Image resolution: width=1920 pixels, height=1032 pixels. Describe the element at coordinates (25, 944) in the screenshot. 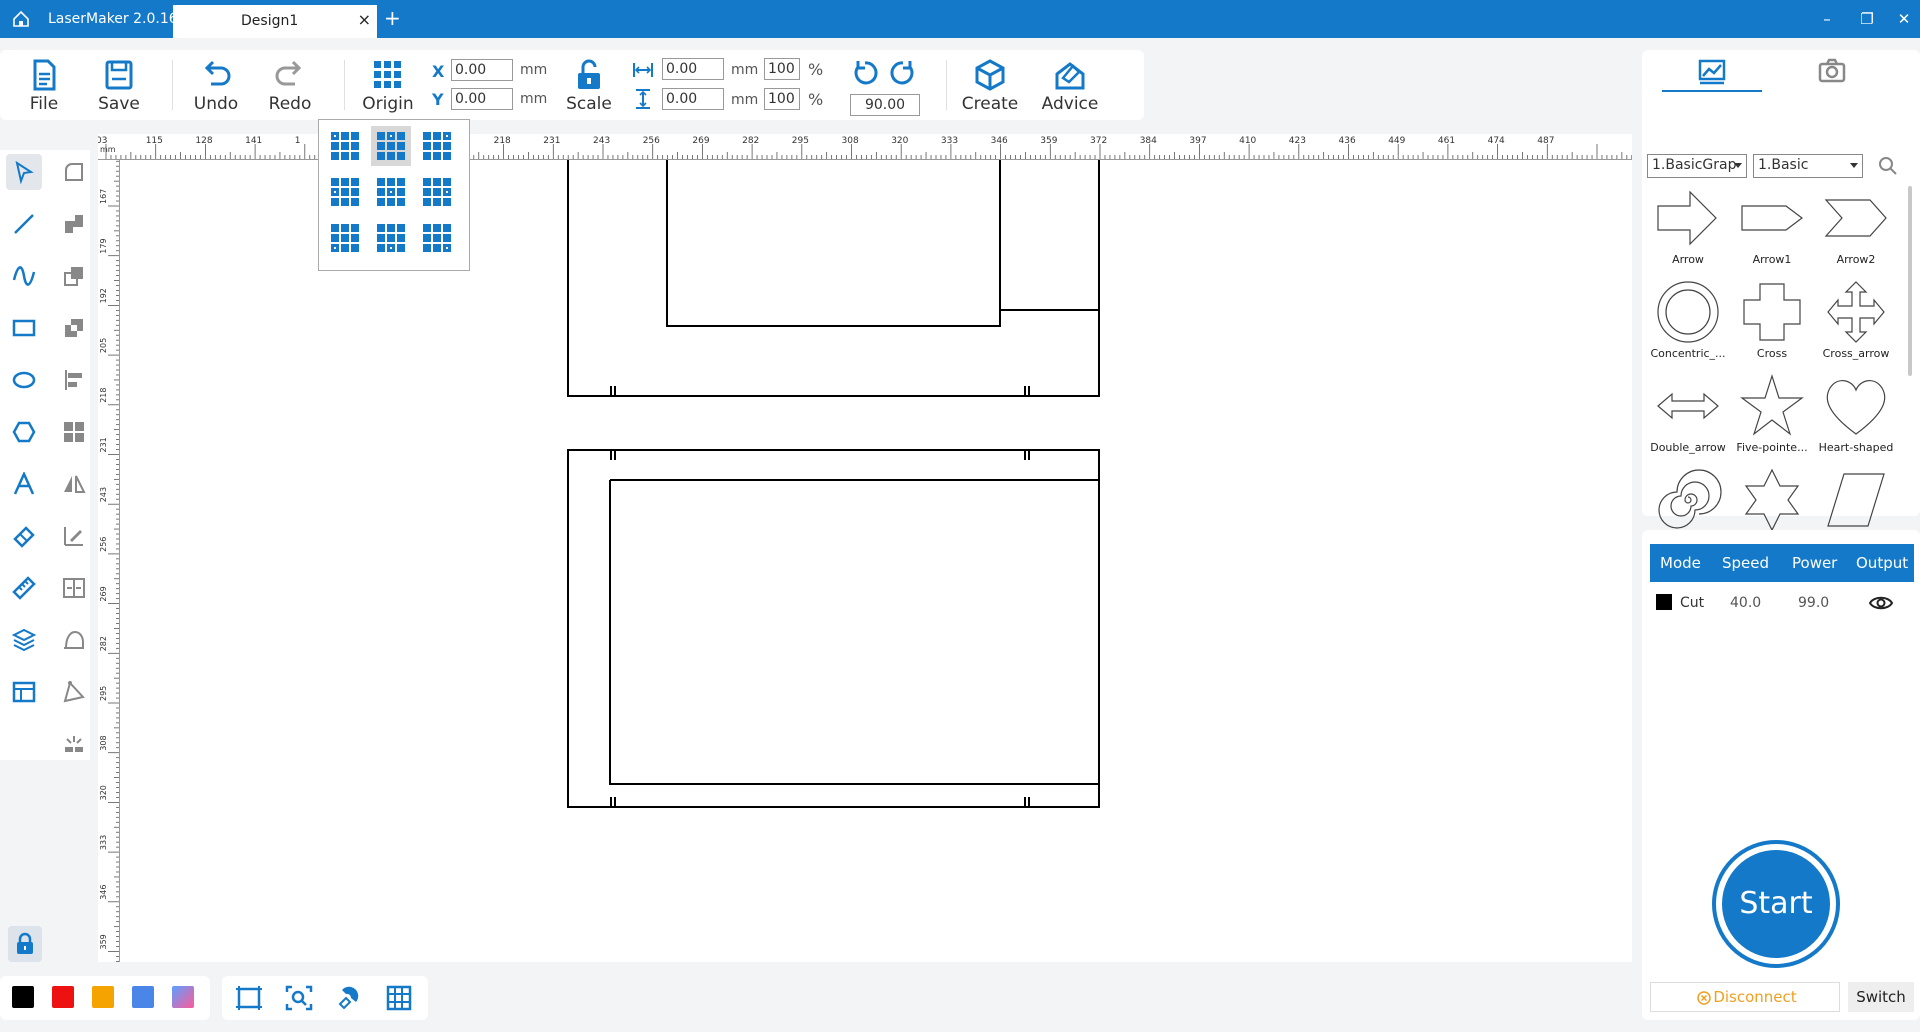

I see `canvas-lock-button` at that location.